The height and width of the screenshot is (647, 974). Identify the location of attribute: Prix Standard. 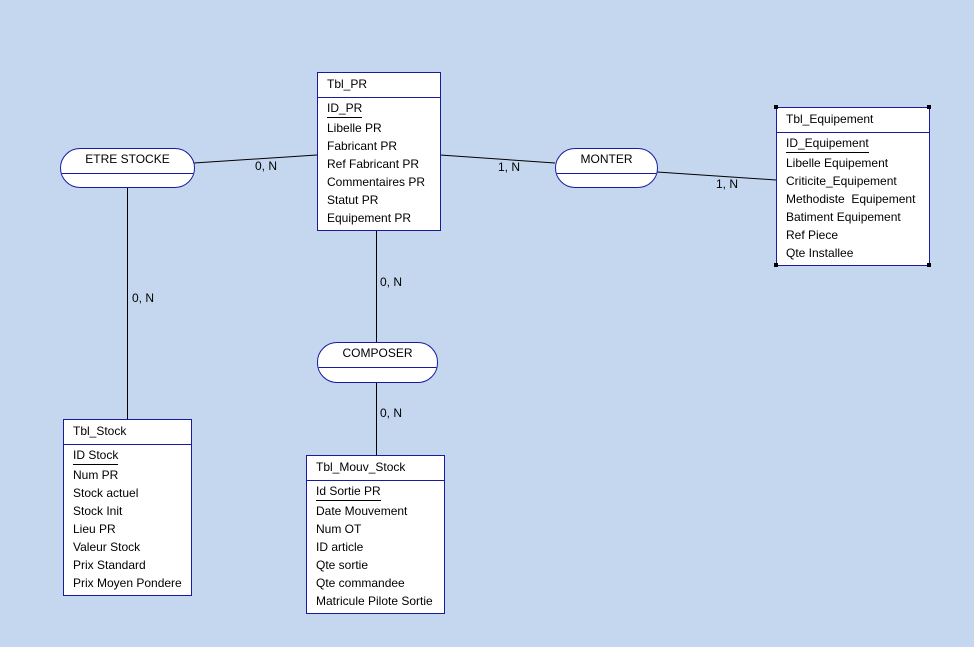
(109, 565).